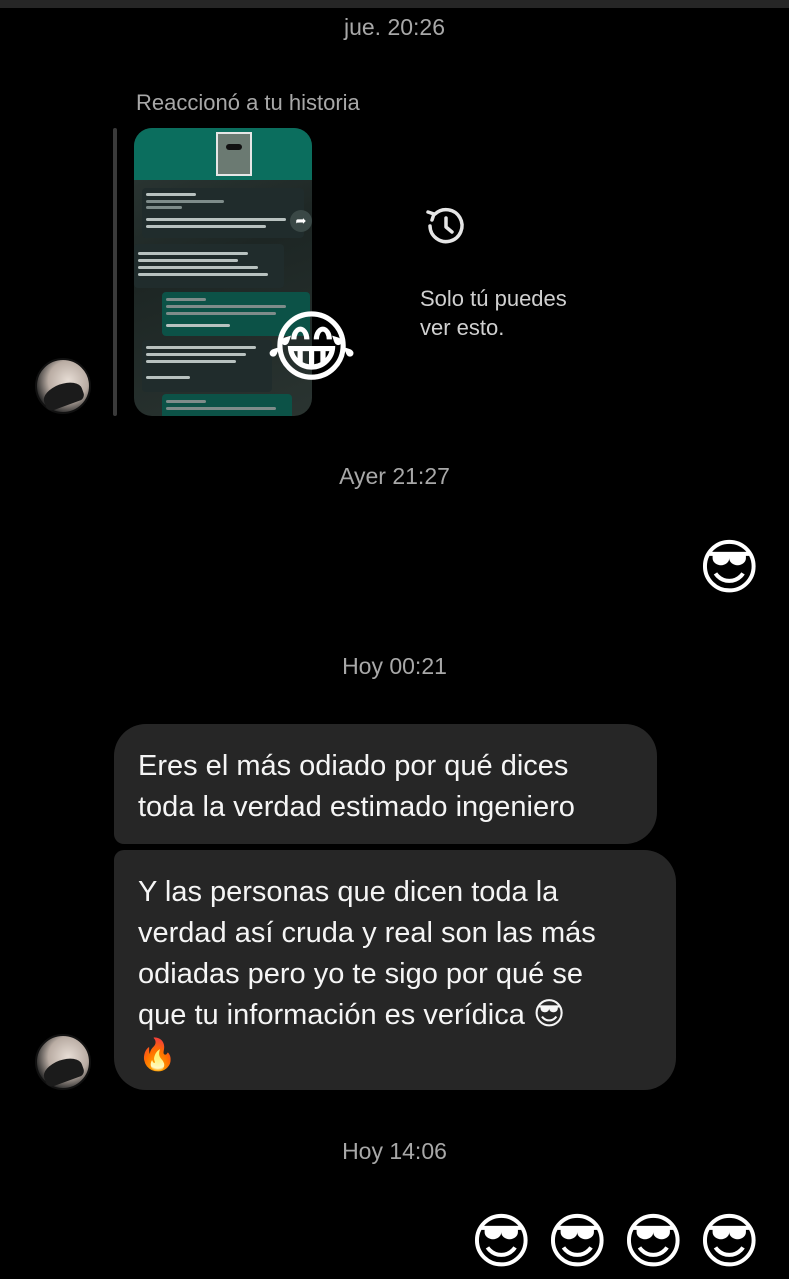 The image size is (789, 1279). Describe the element at coordinates (493, 298) in the screenshot. I see `only-you-line: Solo tú puedes` at that location.